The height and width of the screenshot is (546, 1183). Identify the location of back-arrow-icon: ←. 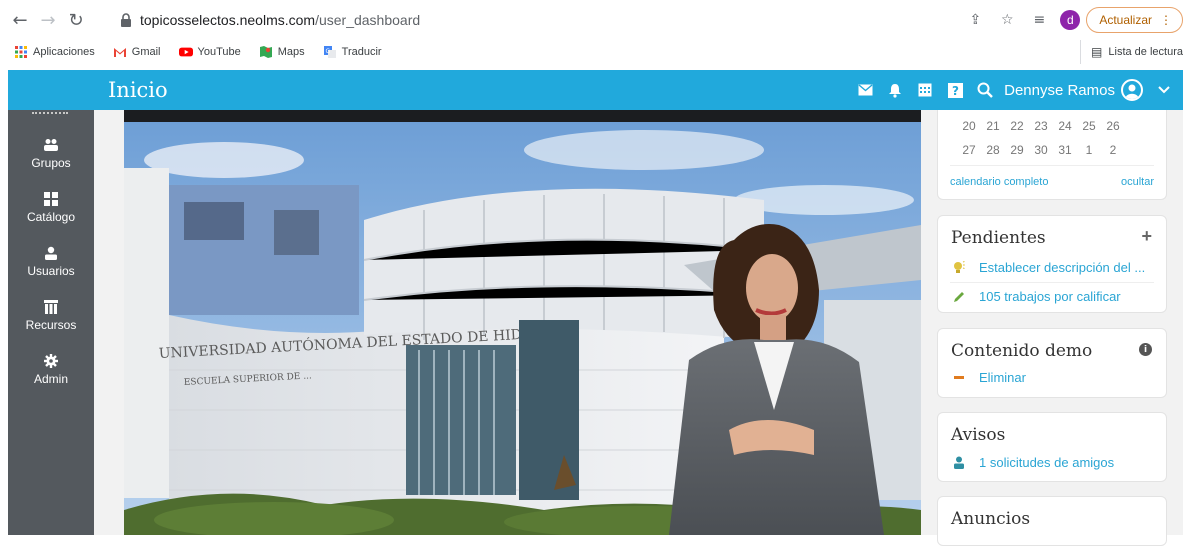
(20, 20).